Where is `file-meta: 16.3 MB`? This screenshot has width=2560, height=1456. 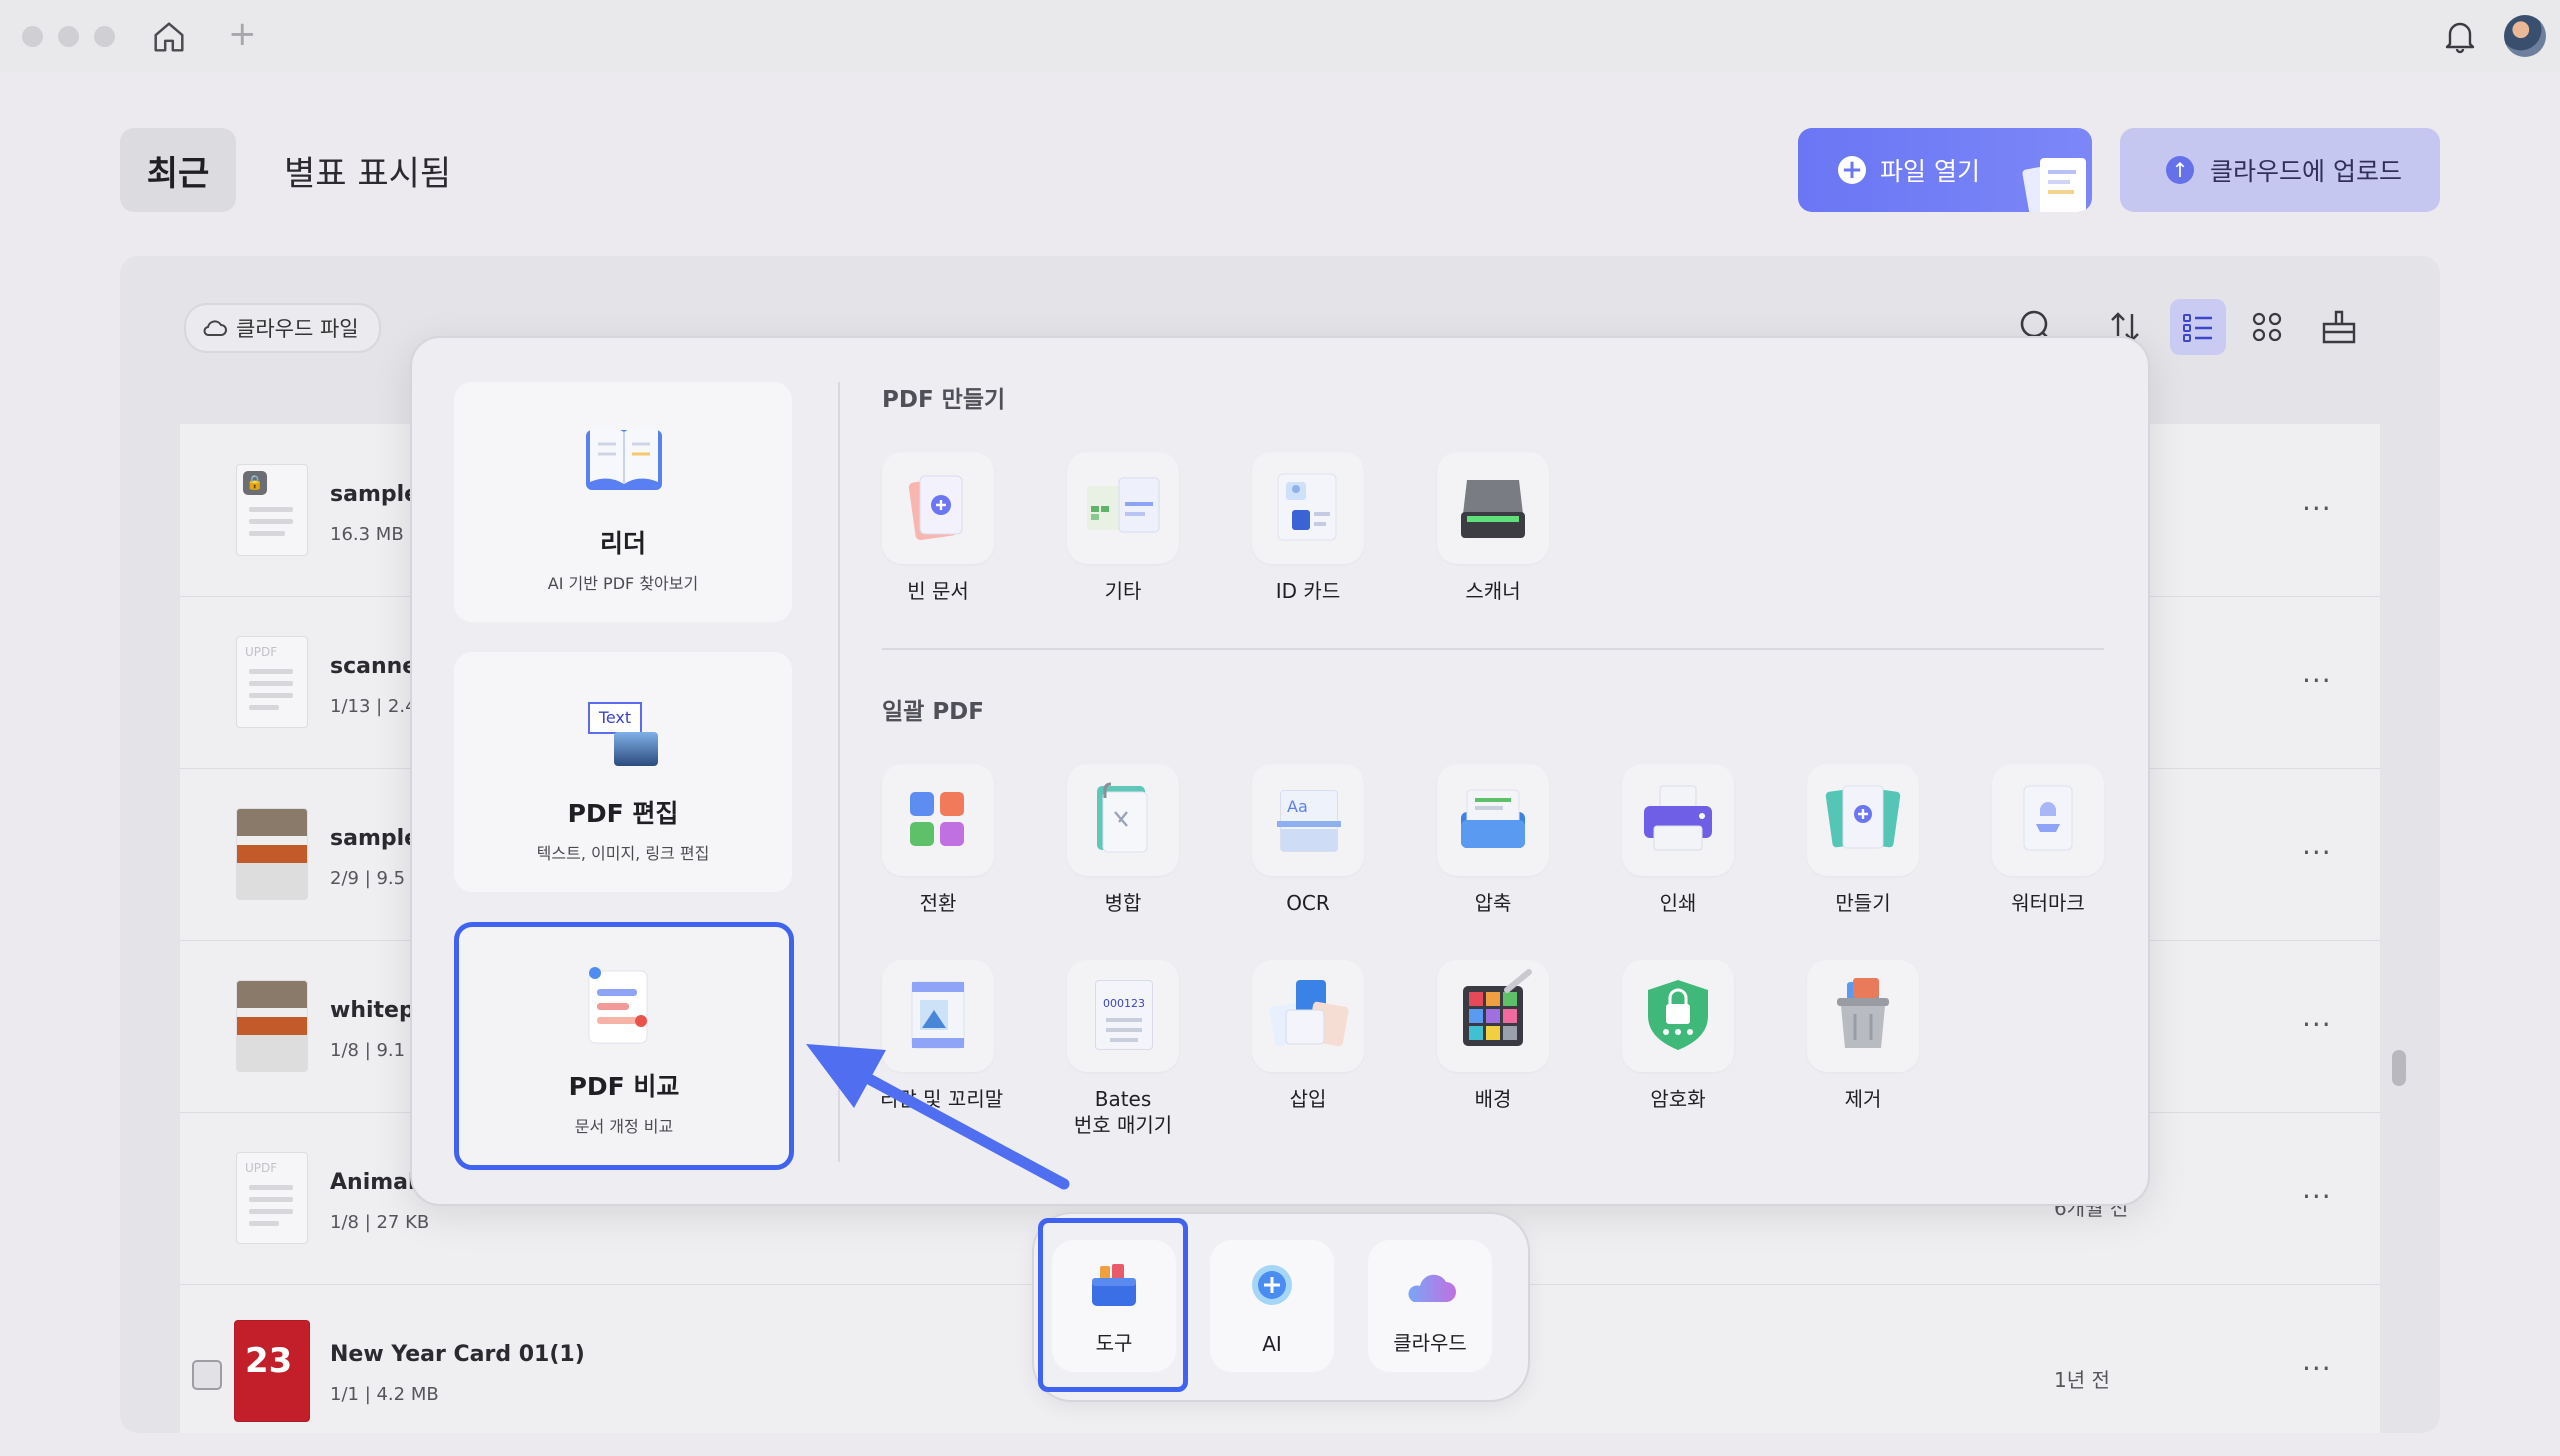 file-meta: 16.3 MB is located at coordinates (367, 534).